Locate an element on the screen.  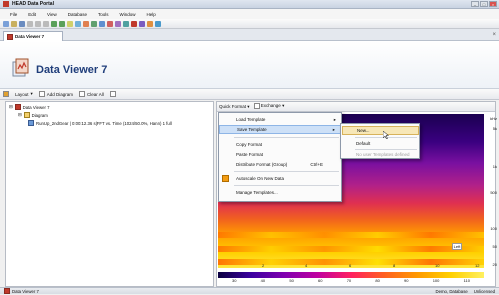
menu-view: View is located at coordinates (52, 14).